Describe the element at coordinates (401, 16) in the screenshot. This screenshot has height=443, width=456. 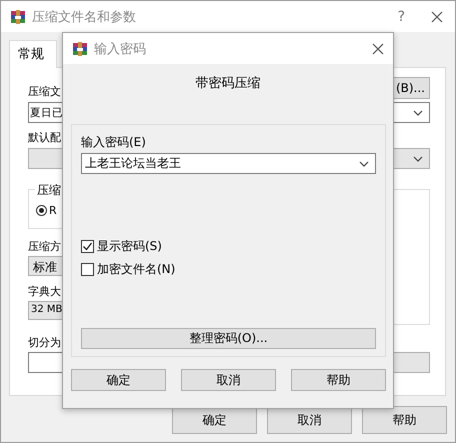
I see `help-button: ?` at that location.